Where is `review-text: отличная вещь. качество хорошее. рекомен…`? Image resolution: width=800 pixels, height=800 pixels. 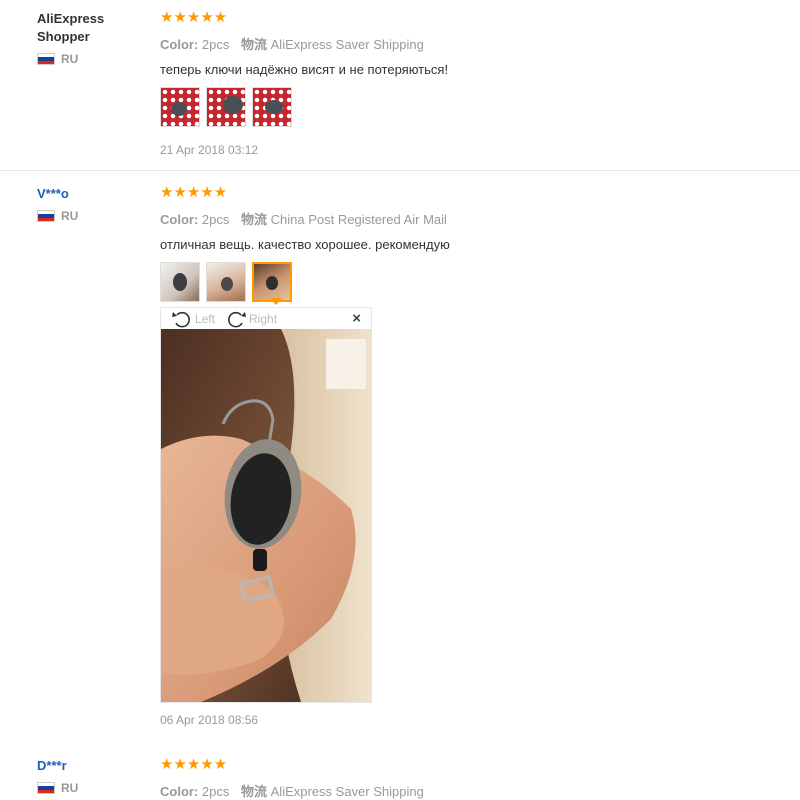
review-text: отличная вещь. качество хорошее. рекомен… is located at coordinates (305, 244).